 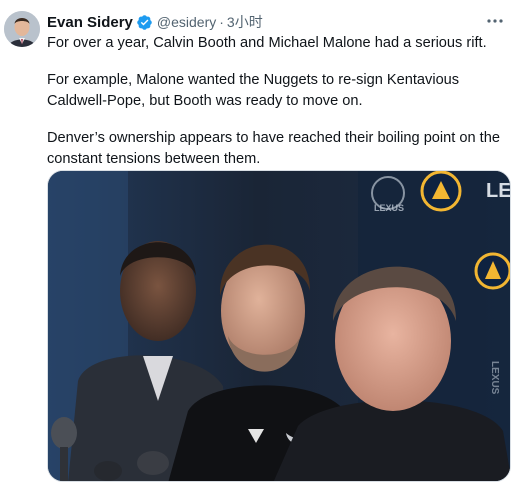 I want to click on more-options-icon, so click(x=495, y=21).